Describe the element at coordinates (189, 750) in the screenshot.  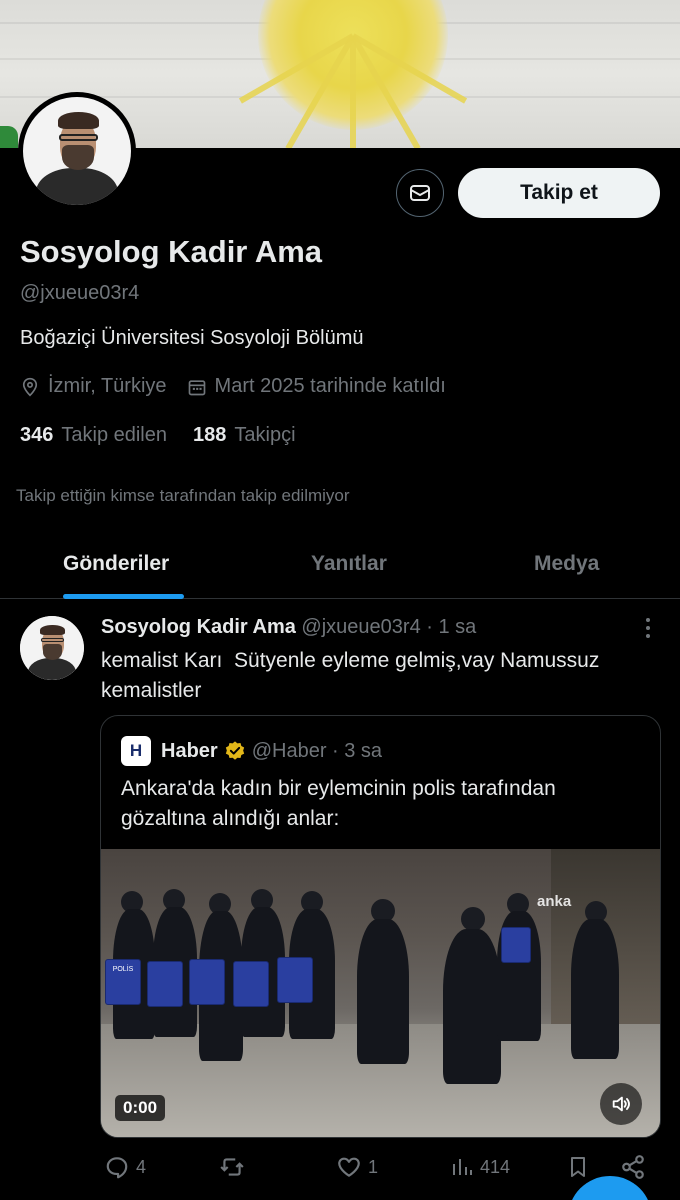
I see `quoted-author-name: Haber` at that location.